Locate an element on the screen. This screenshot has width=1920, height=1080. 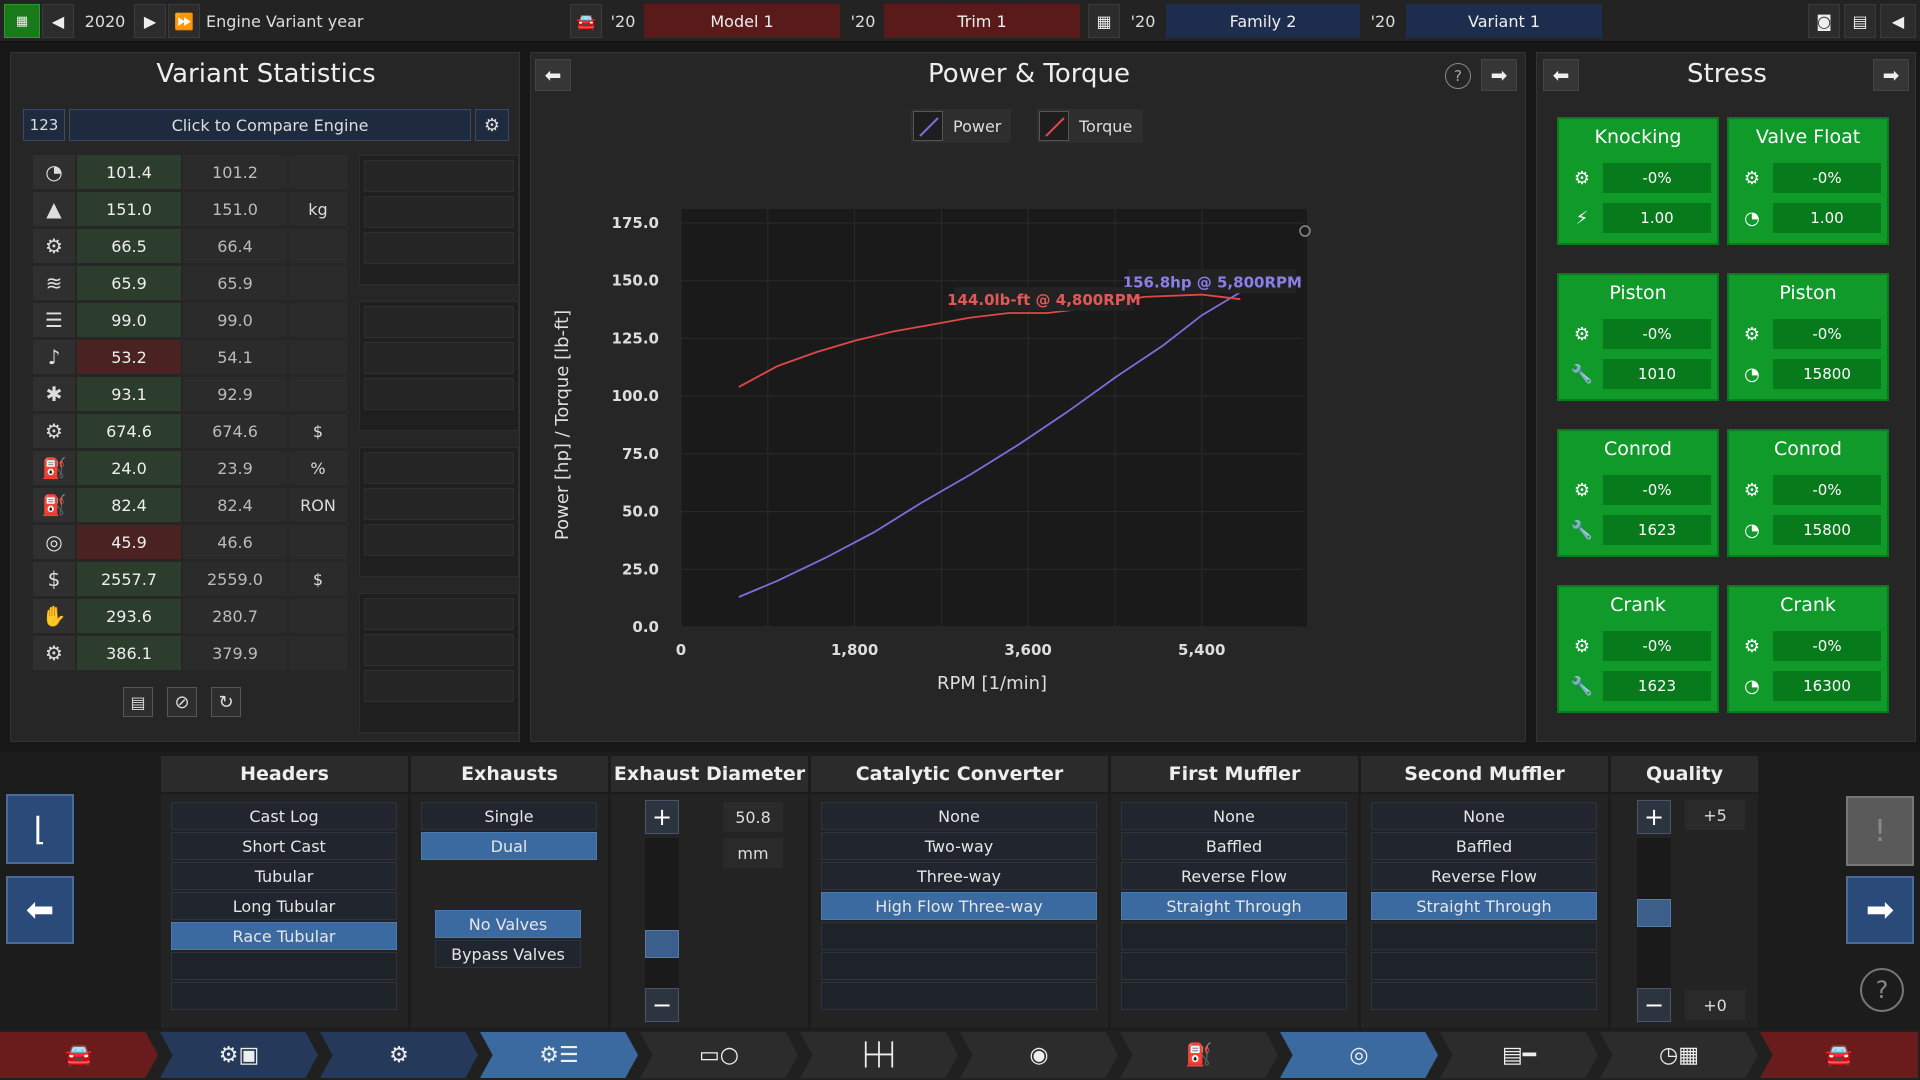
quality-decrease-button: − is located at coordinates (1654, 1005).